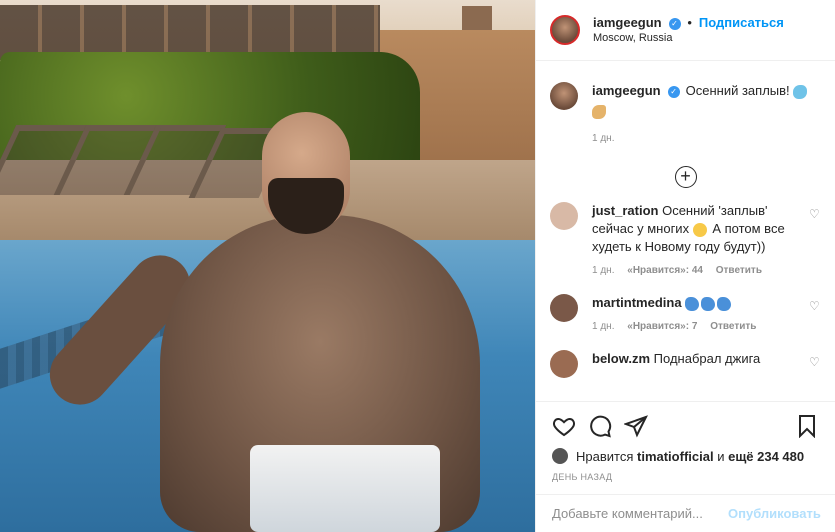 The height and width of the screenshot is (532, 835). I want to click on comment-body: below.zm Поднабрал джига, so click(694, 364).